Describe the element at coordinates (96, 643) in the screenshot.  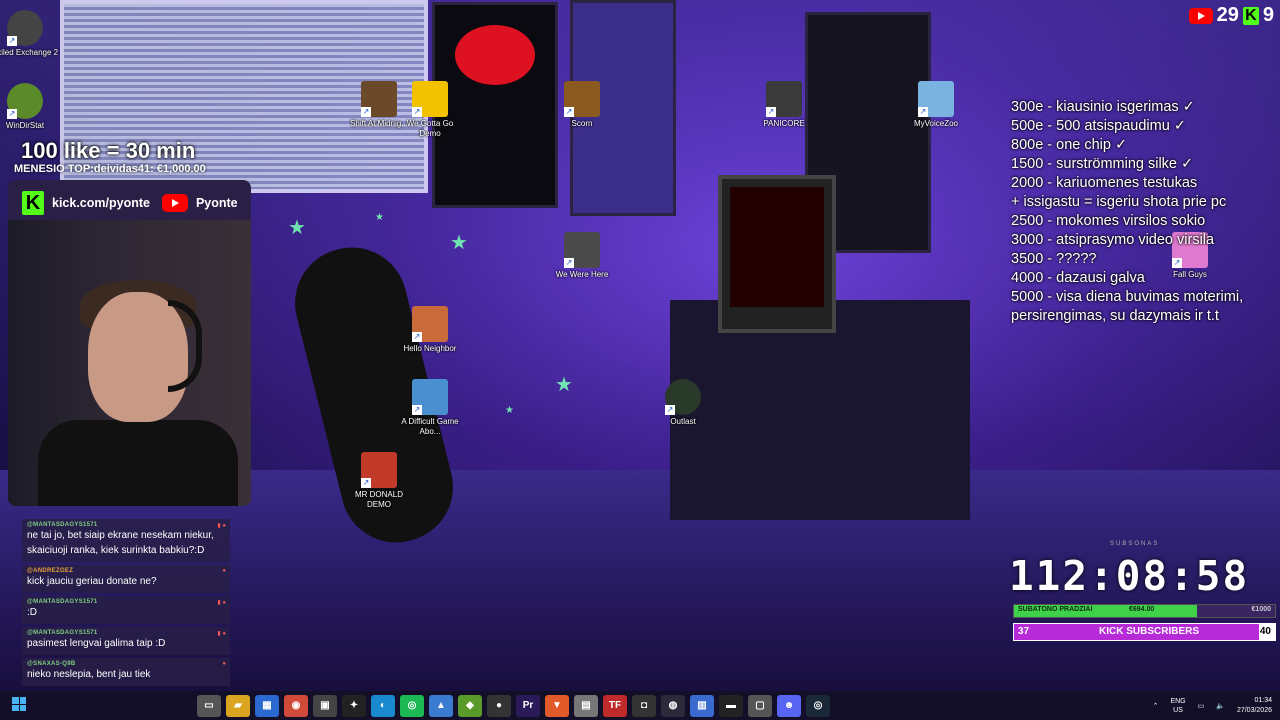
I see `chat-text: pasimest lengvai galima taip :D` at that location.